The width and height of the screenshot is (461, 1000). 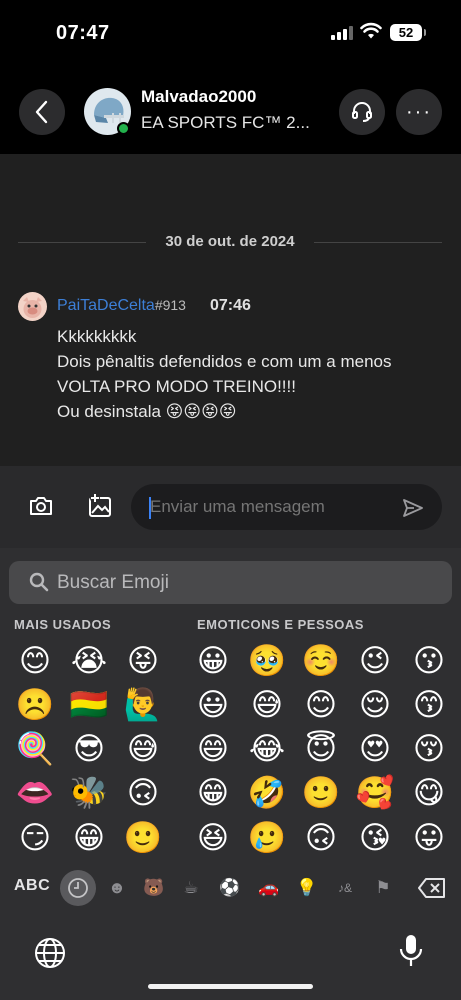 What do you see at coordinates (321, 838) in the screenshot?
I see `smiley-emoji: 🙃` at bounding box center [321, 838].